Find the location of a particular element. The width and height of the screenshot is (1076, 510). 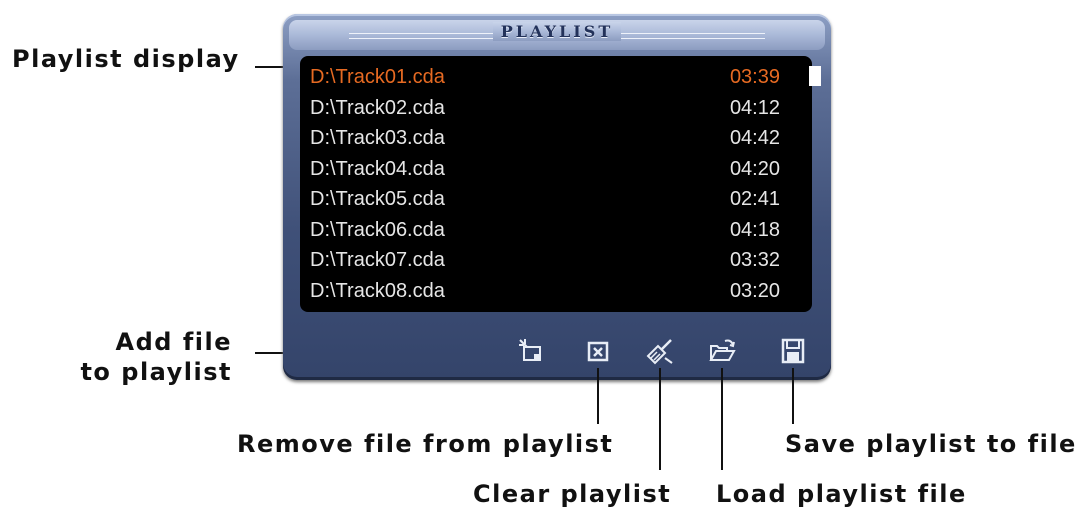

callout-clear-playlist: Clear playlist is located at coordinates (572, 494).